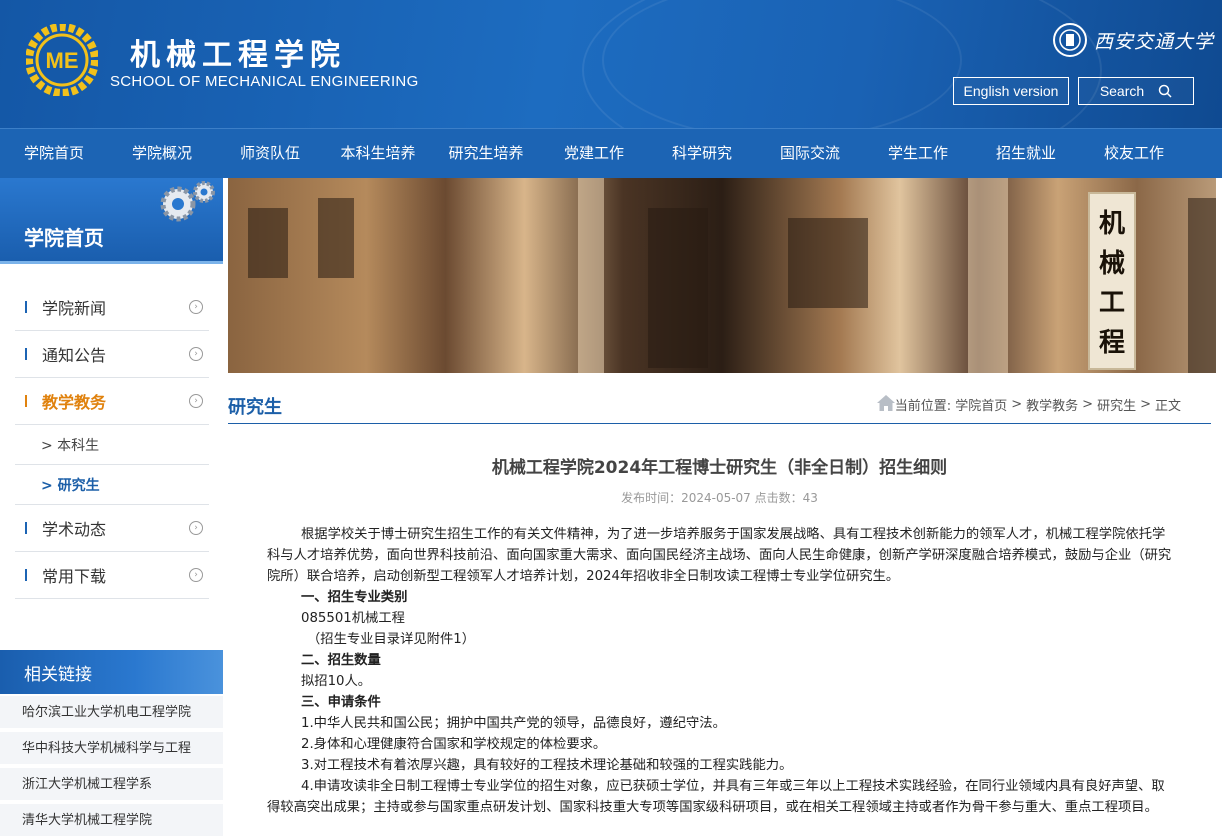  Describe the element at coordinates (112, 575) in the screenshot. I see `sidebar-item-downloads: 常用下载 ›` at that location.